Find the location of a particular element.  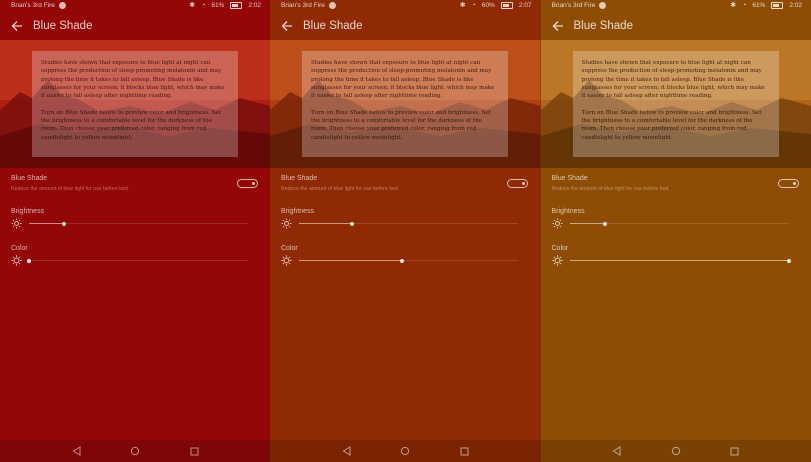

status-icons: ✱ ◔ 60% 2:07 is located at coordinates (496, 5).